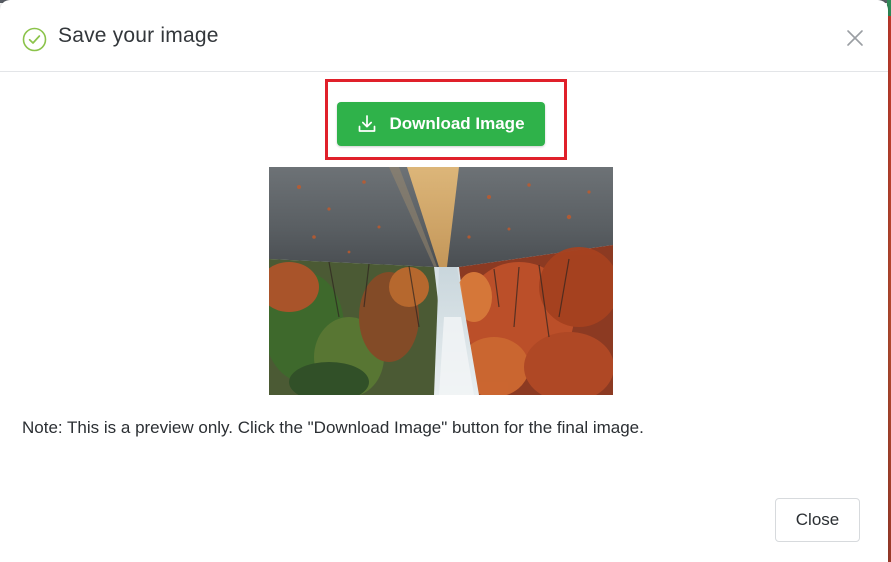 This screenshot has width=891, height=562. What do you see at coordinates (367, 123) in the screenshot?
I see `download-icon` at bounding box center [367, 123].